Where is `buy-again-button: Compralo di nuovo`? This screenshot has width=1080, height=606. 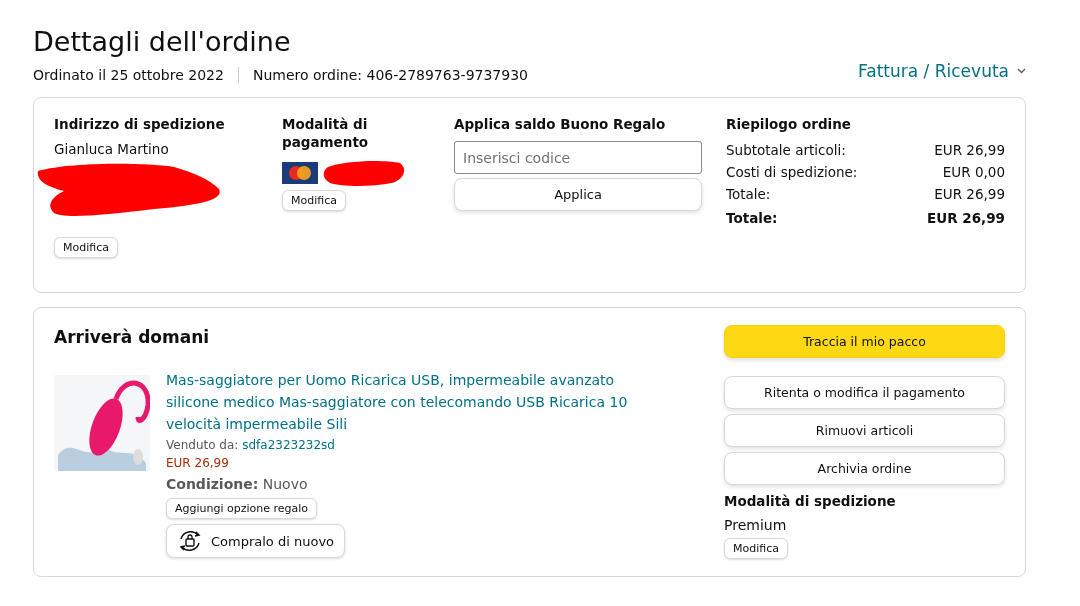 buy-again-button: Compralo di nuovo is located at coordinates (256, 541).